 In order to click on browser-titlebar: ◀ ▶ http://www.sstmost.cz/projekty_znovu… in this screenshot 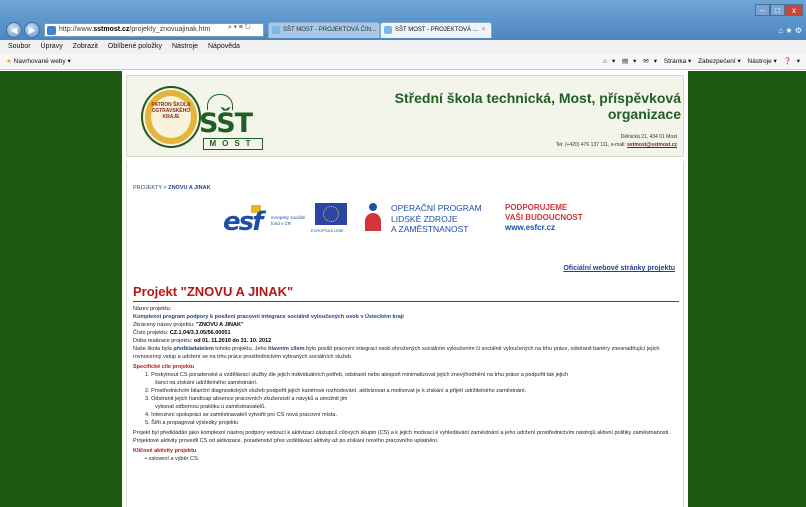, I will do `click(403, 20)`.